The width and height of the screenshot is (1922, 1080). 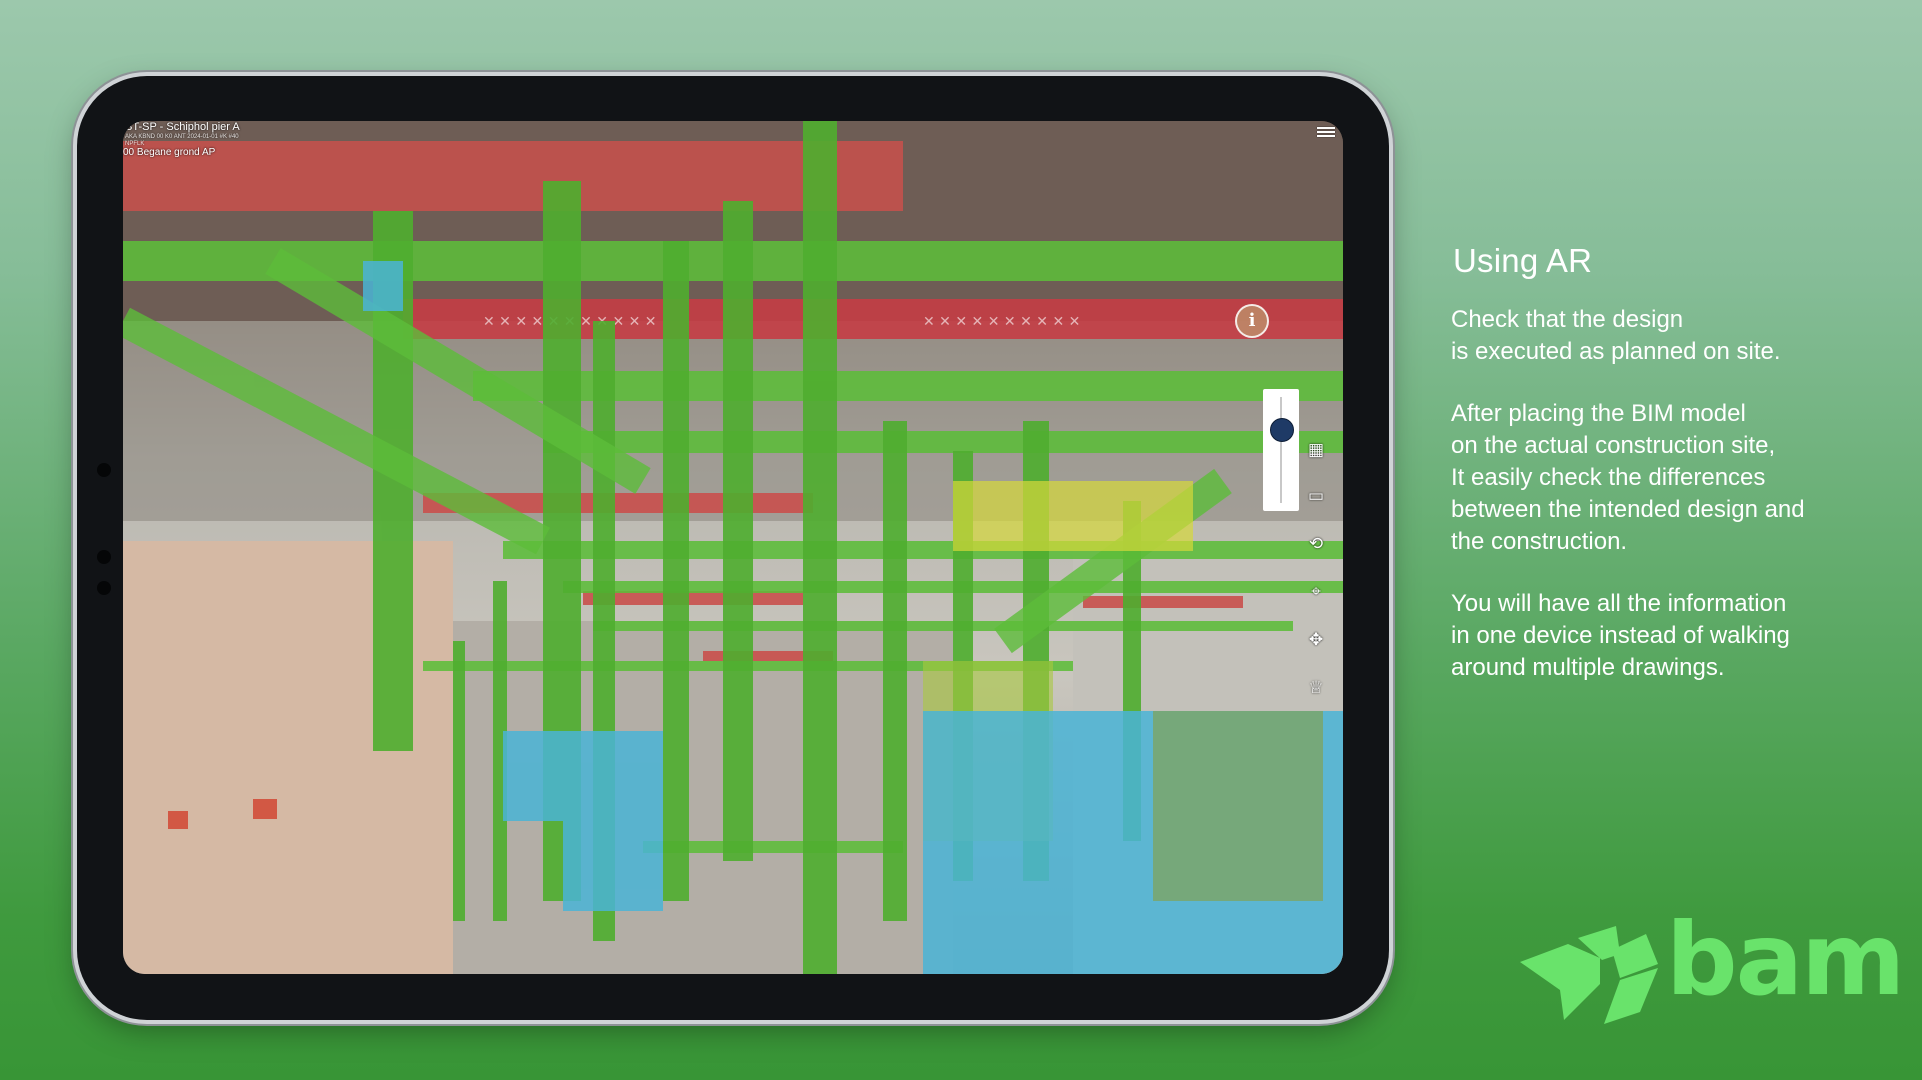 What do you see at coordinates (1252, 321) in the screenshot?
I see `info-icon: i` at bounding box center [1252, 321].